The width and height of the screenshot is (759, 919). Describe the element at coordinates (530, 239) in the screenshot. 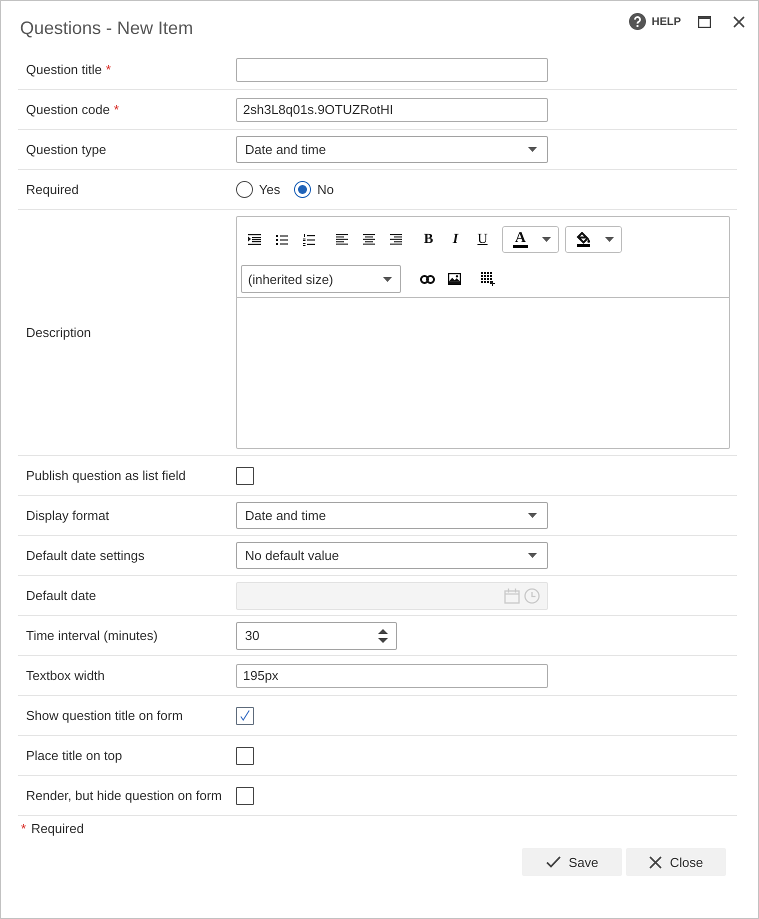

I see `text-color-button: A` at that location.